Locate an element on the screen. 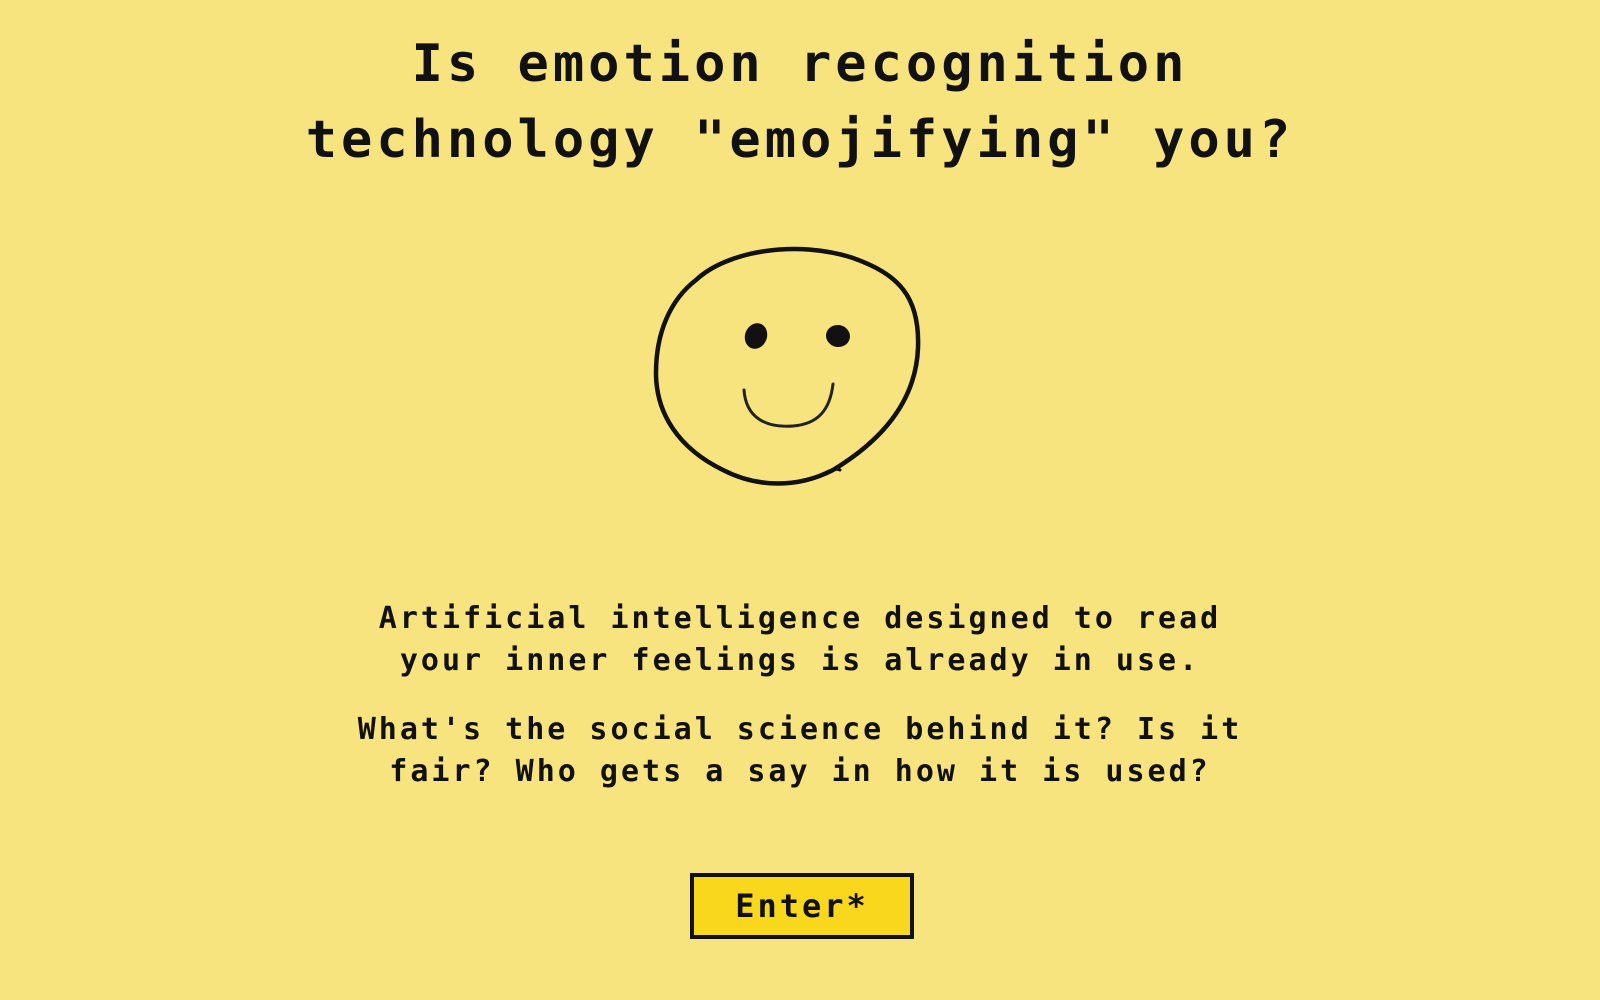  smiley-face-icon is located at coordinates (787, 366).